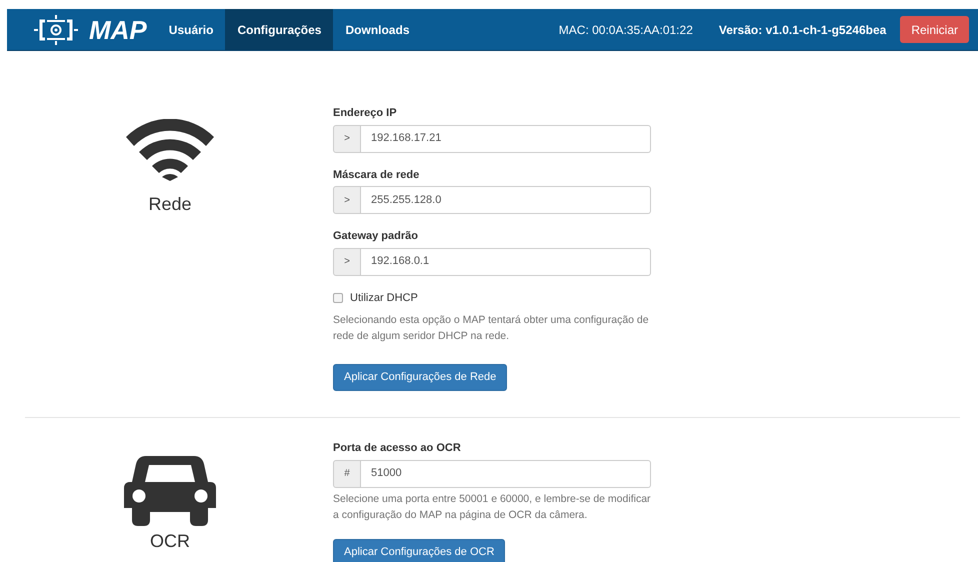 The image size is (978, 562). What do you see at coordinates (934, 29) in the screenshot?
I see `restart-button: Reiniciar` at bounding box center [934, 29].